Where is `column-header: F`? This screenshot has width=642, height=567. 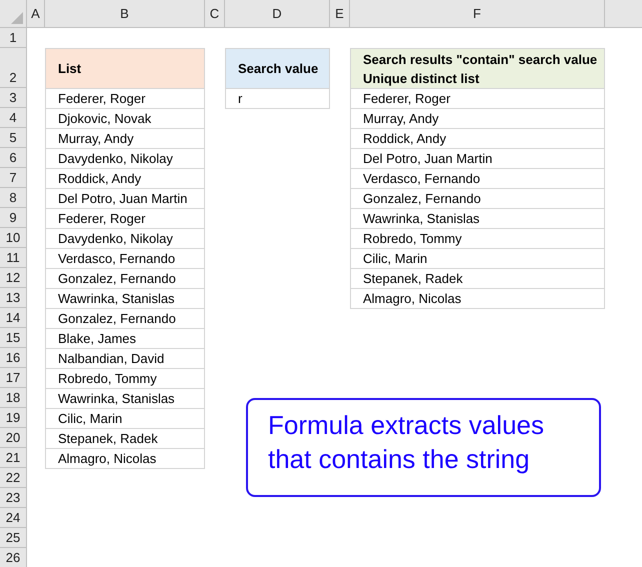 column-header: F is located at coordinates (477, 14).